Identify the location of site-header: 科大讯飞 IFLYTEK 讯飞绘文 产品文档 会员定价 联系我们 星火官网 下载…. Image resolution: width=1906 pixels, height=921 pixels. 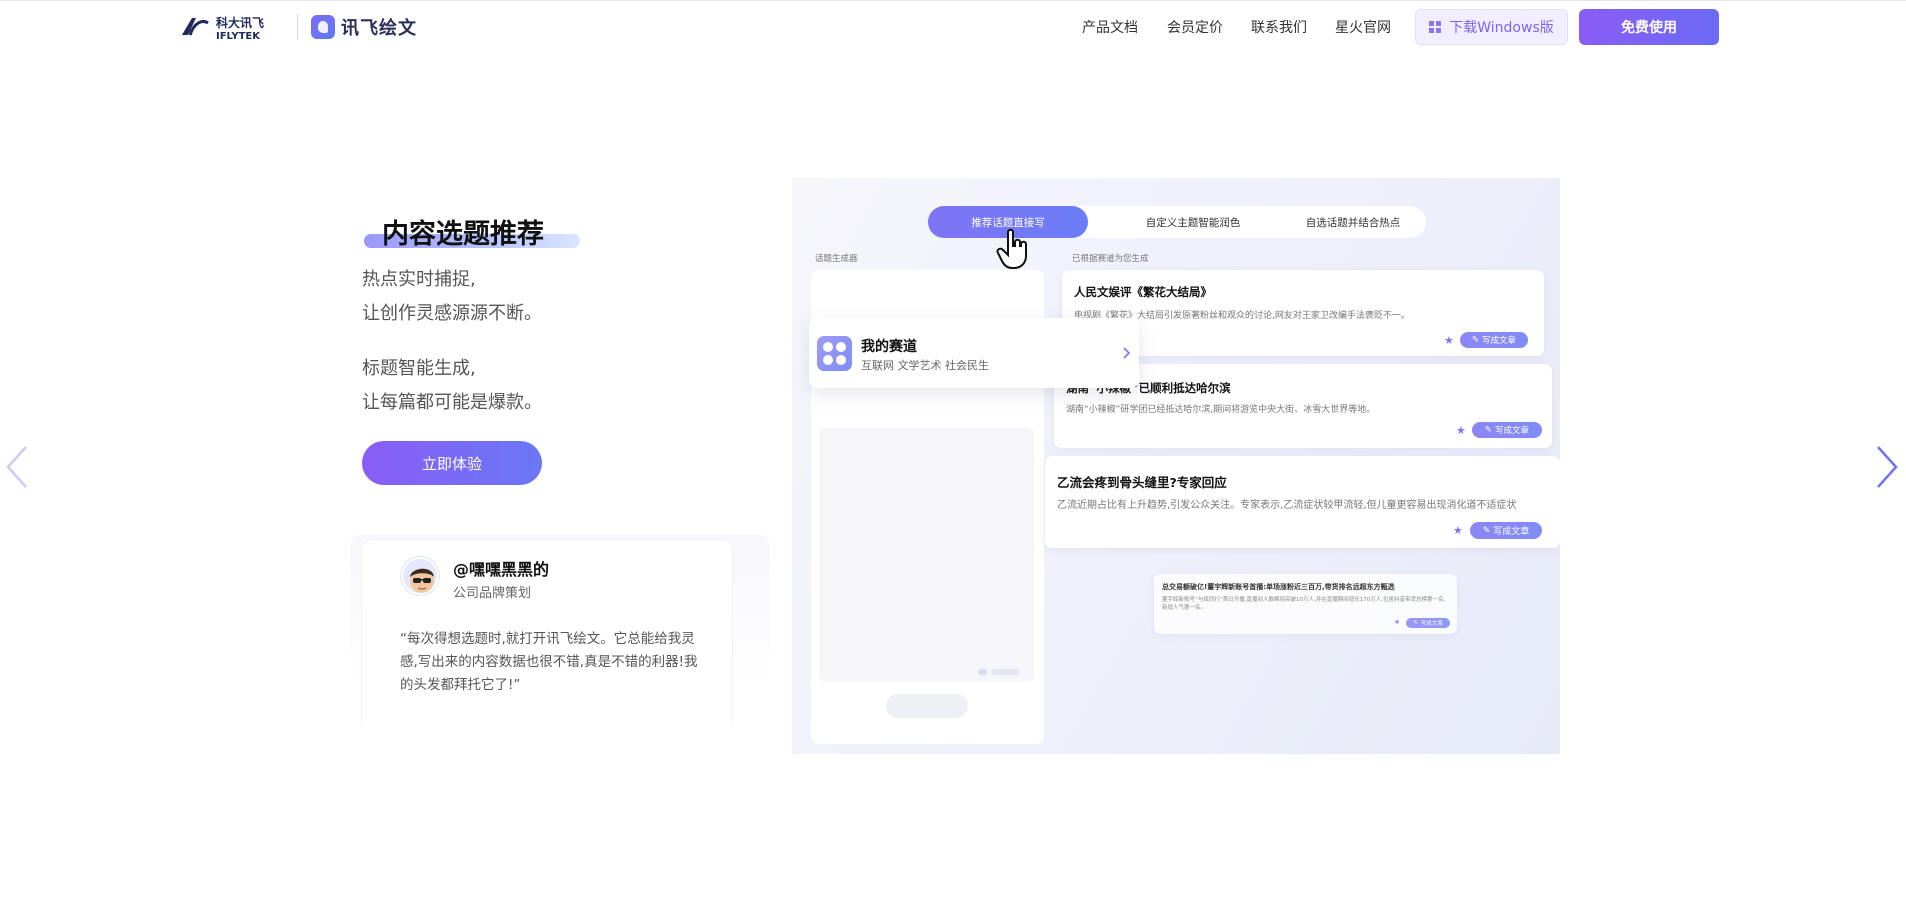
(953, 26).